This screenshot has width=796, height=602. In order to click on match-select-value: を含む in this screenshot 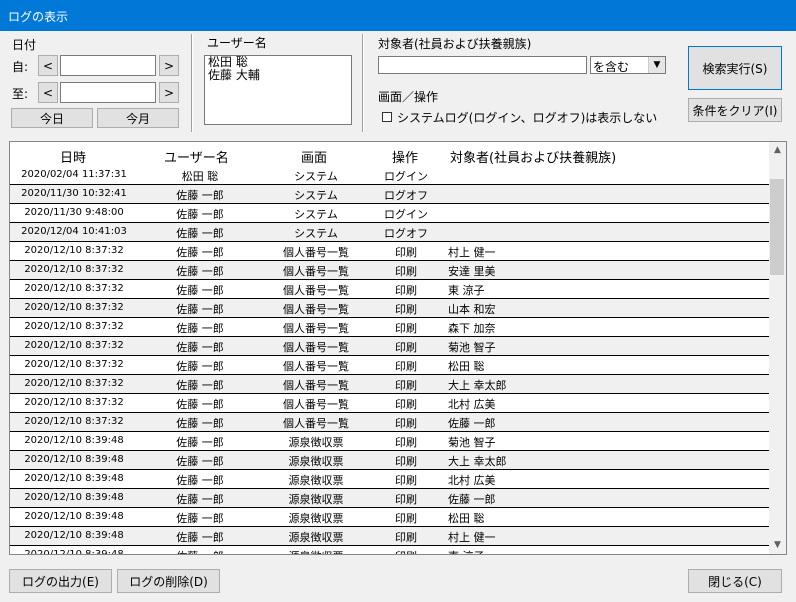, I will do `click(611, 67)`.